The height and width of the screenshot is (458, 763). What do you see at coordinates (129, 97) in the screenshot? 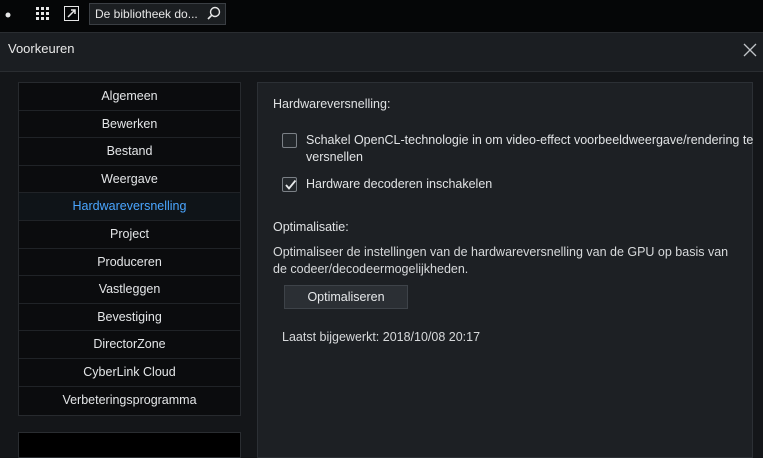
I see `nav-item-algemeen: Algemeen` at bounding box center [129, 97].